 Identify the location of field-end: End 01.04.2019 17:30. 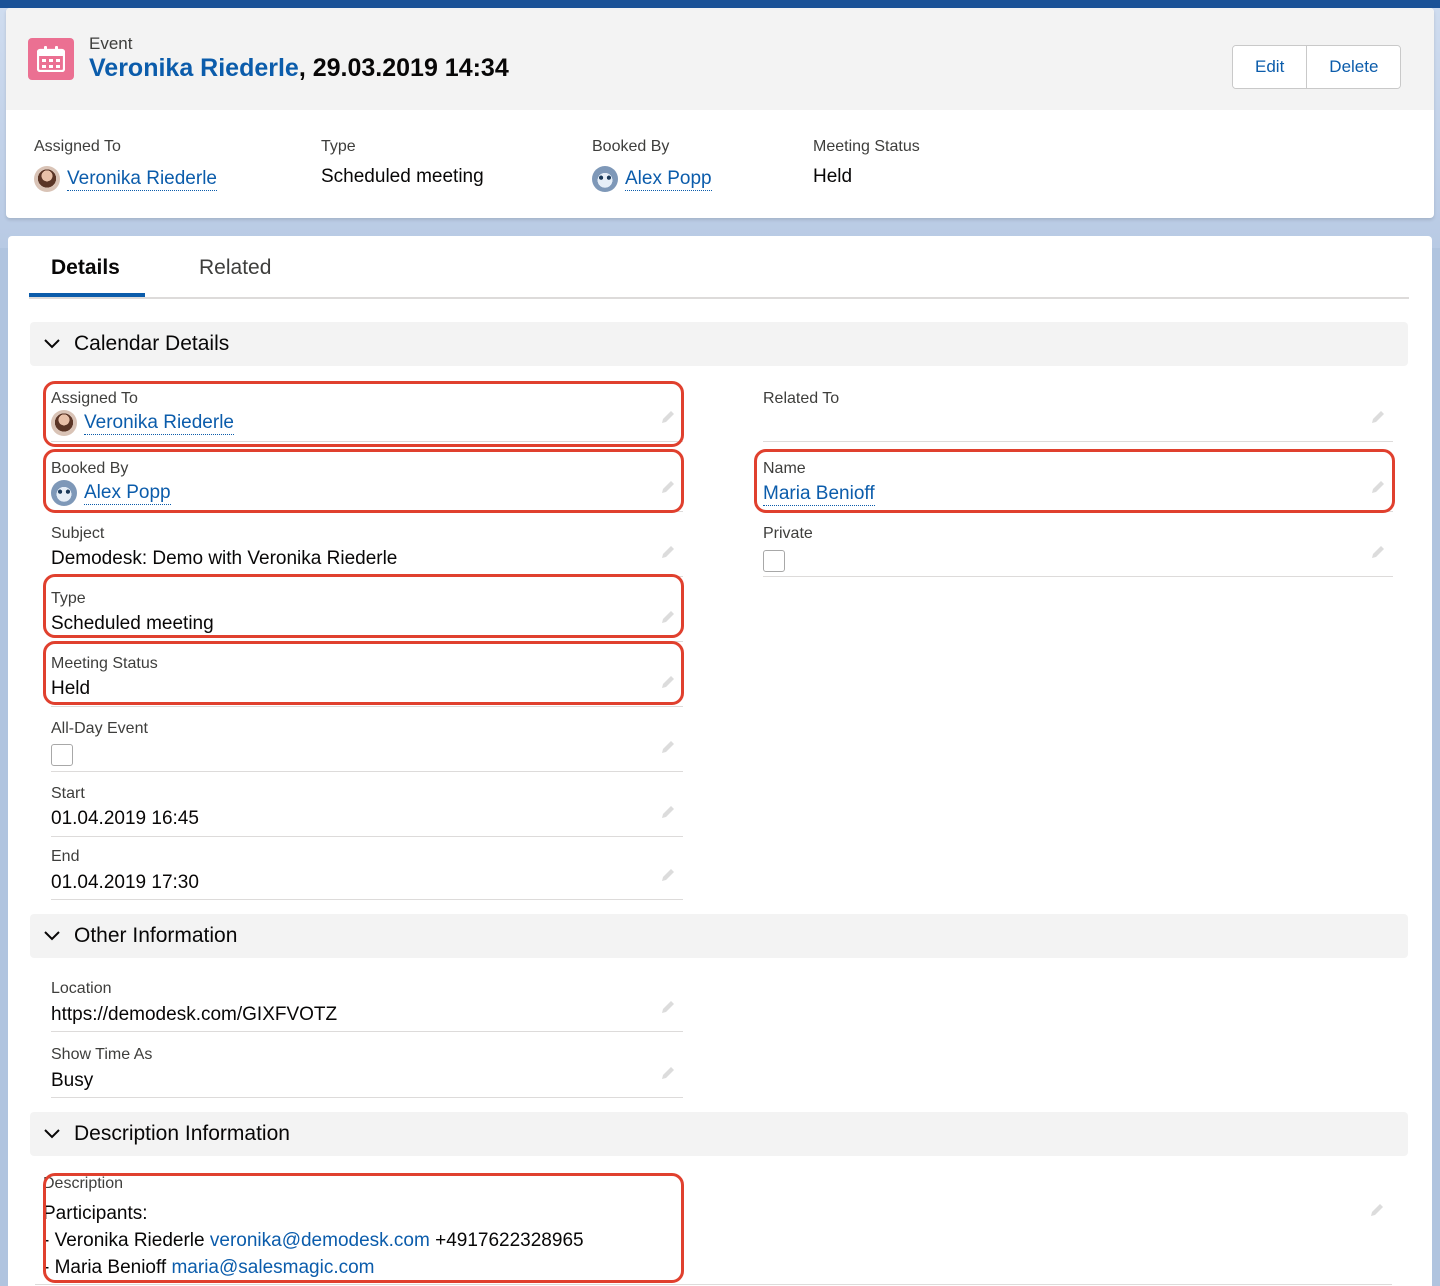
(367, 869).